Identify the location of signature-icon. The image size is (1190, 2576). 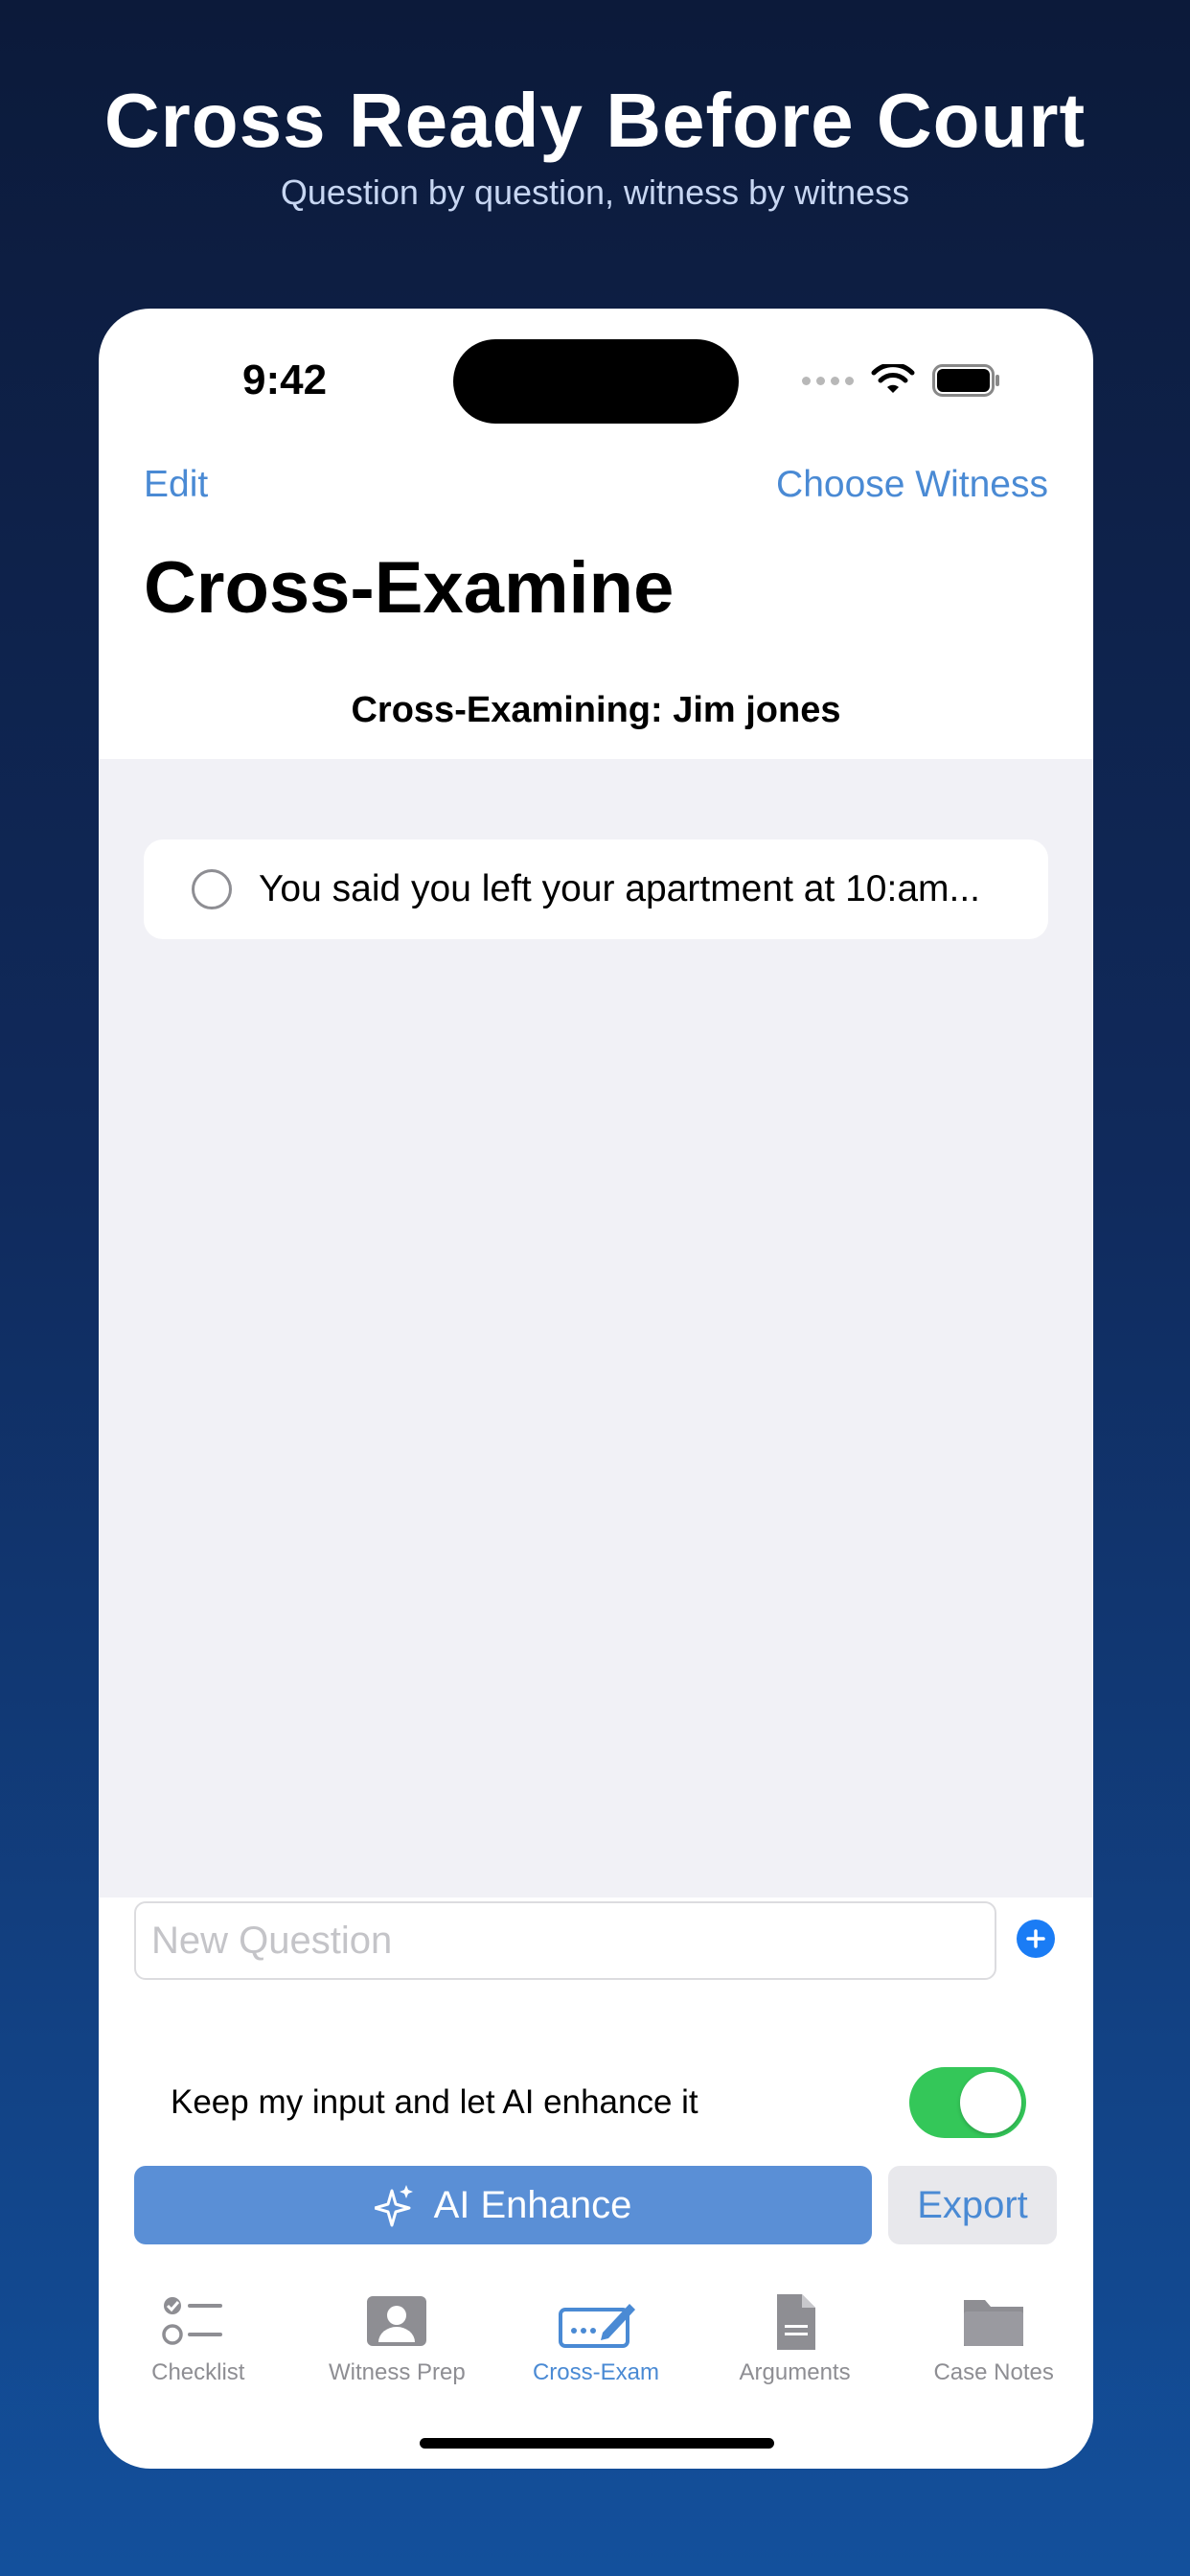
(596, 2326).